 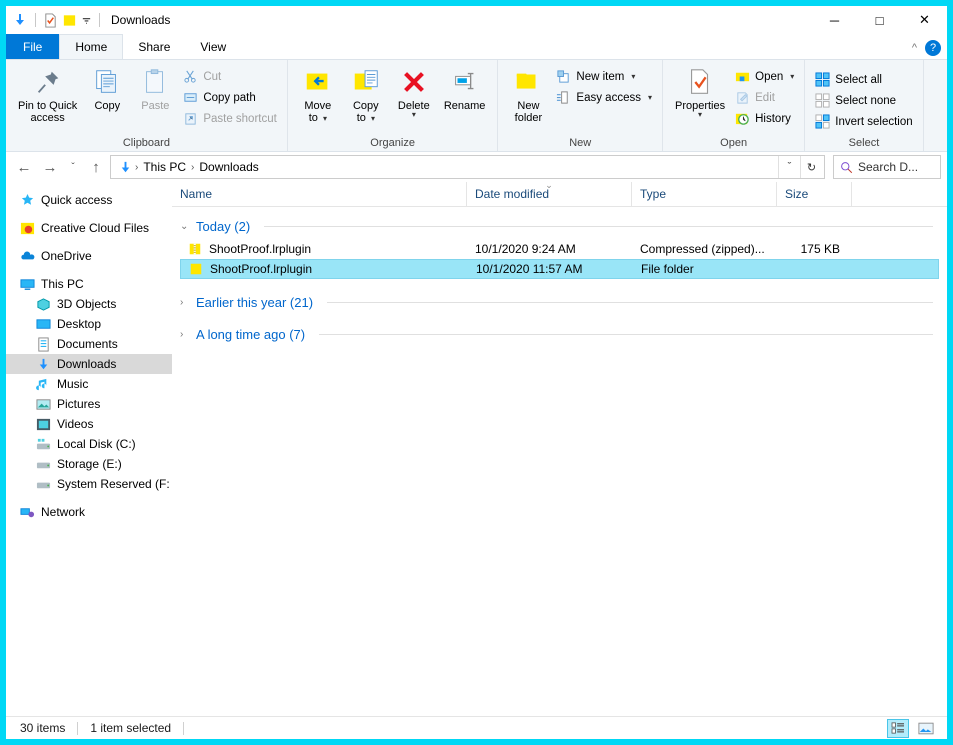 What do you see at coordinates (89, 344) in the screenshot?
I see `sidebar-item-documents: Documents` at bounding box center [89, 344].